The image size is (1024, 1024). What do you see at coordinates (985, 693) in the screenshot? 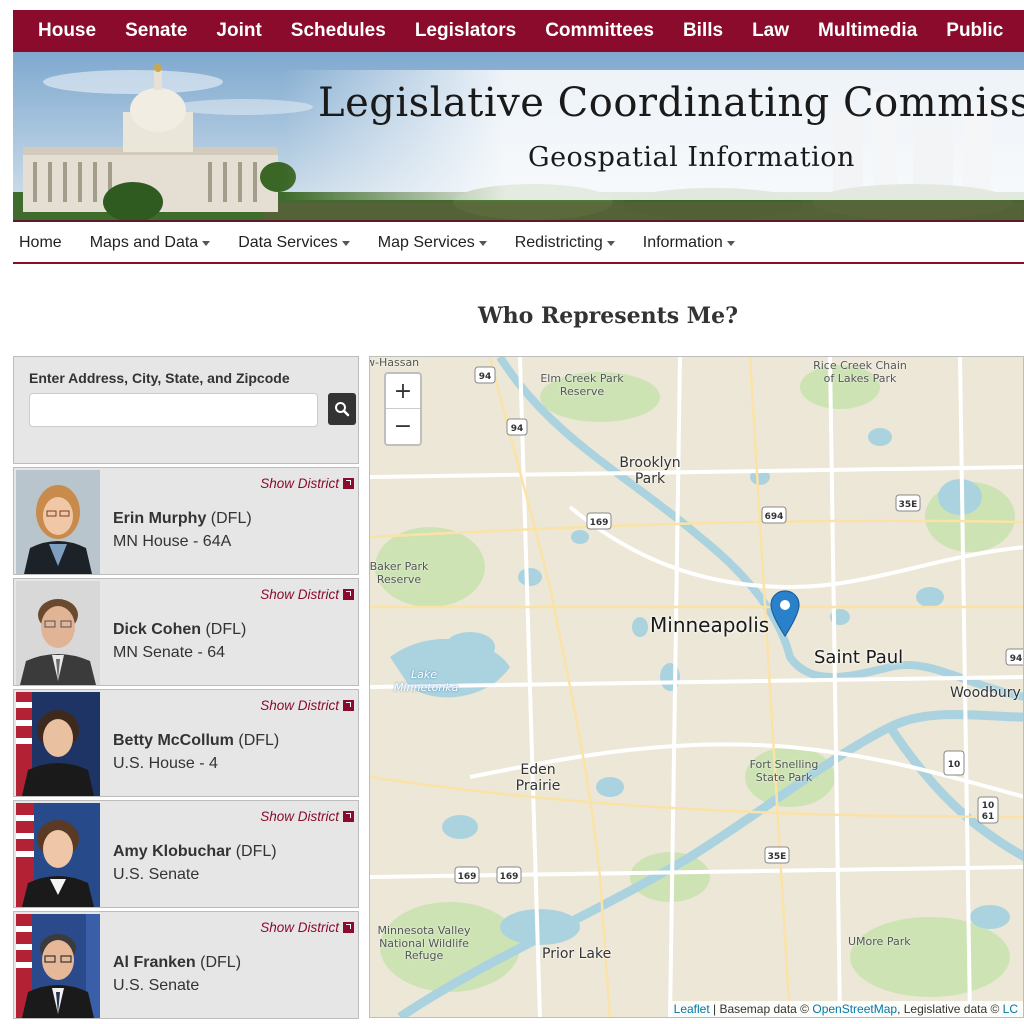
I see `map-label-woodbury: Woodbury` at bounding box center [985, 693].